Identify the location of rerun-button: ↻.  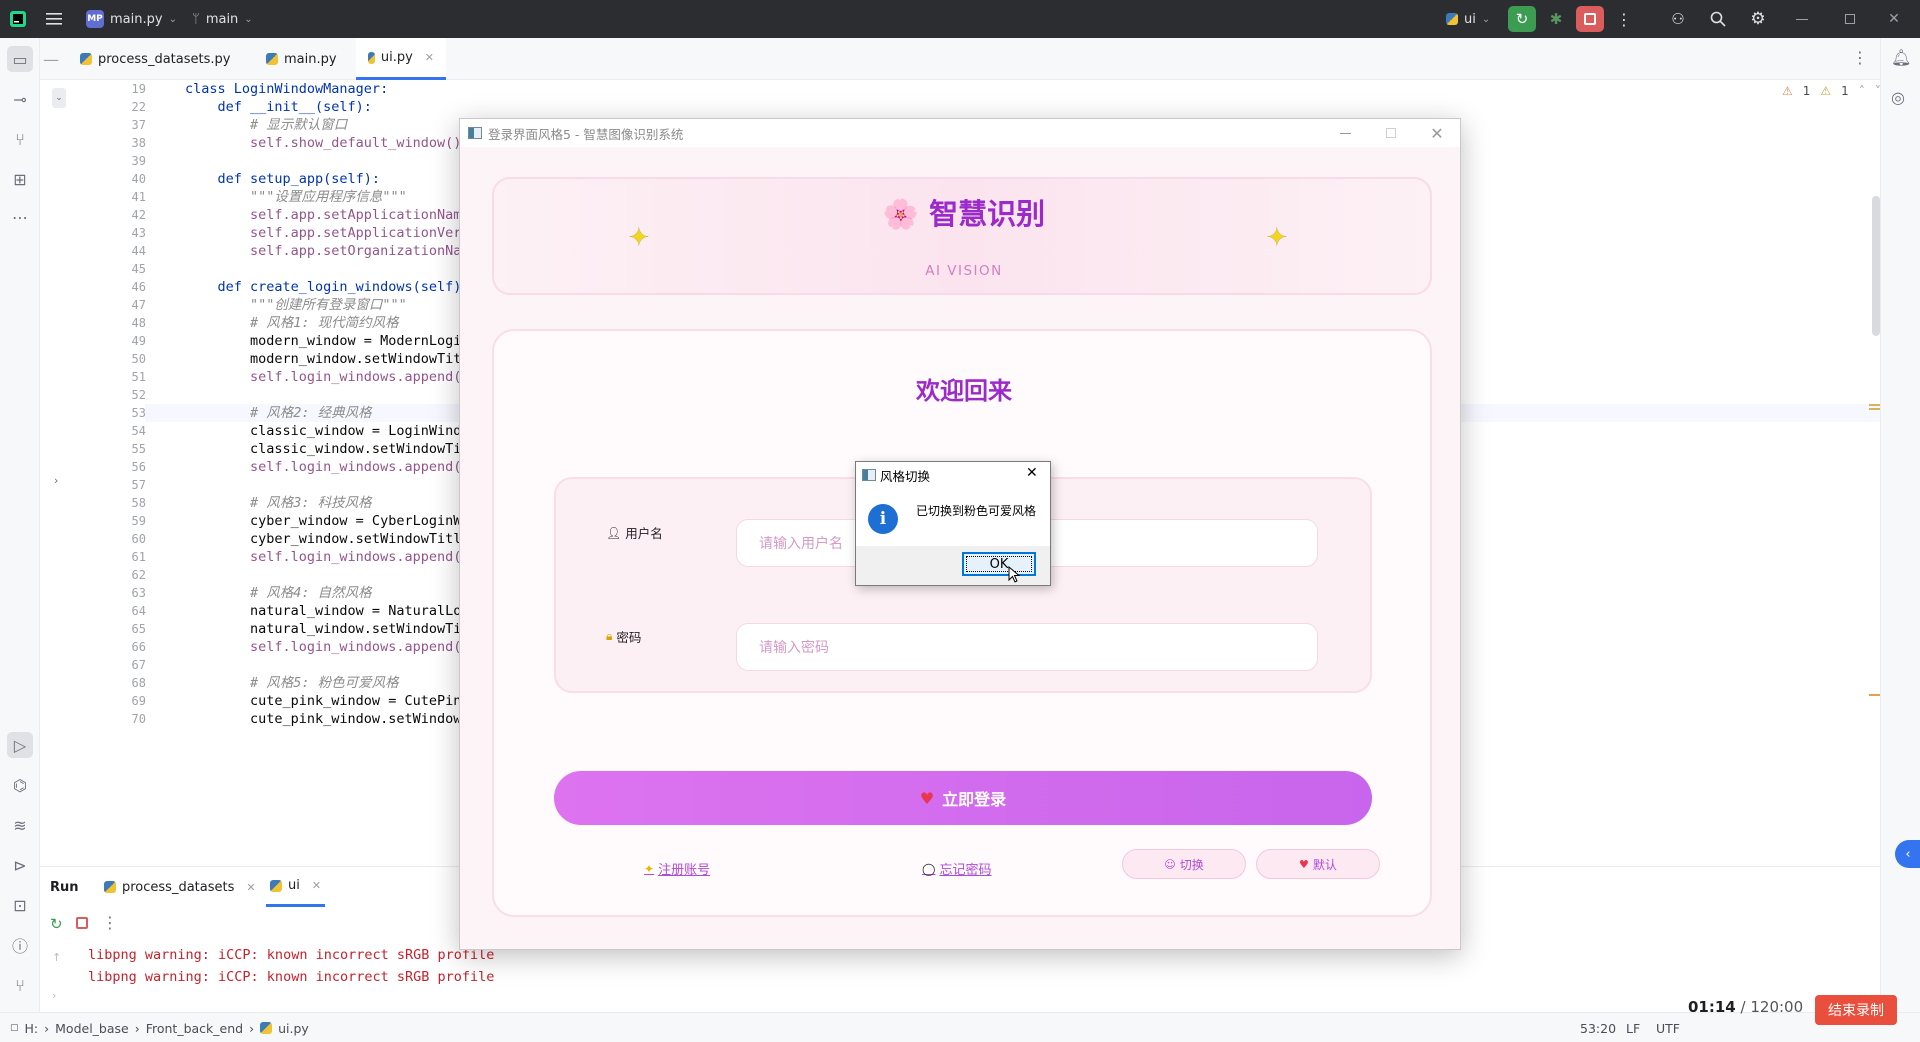
(1522, 19).